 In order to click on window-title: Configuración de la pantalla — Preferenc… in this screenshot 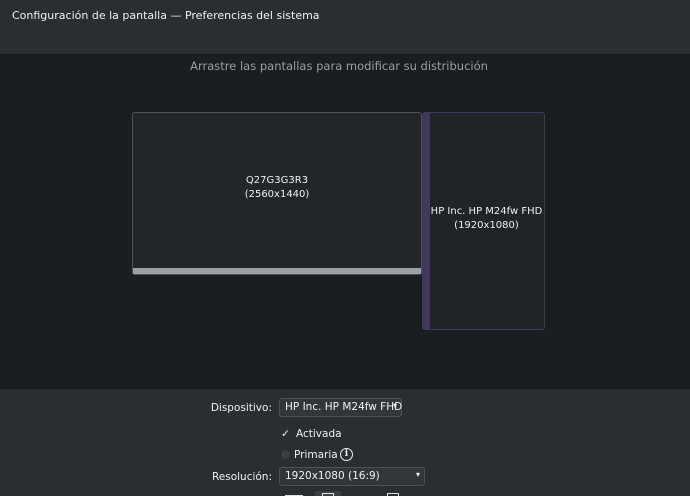, I will do `click(166, 15)`.